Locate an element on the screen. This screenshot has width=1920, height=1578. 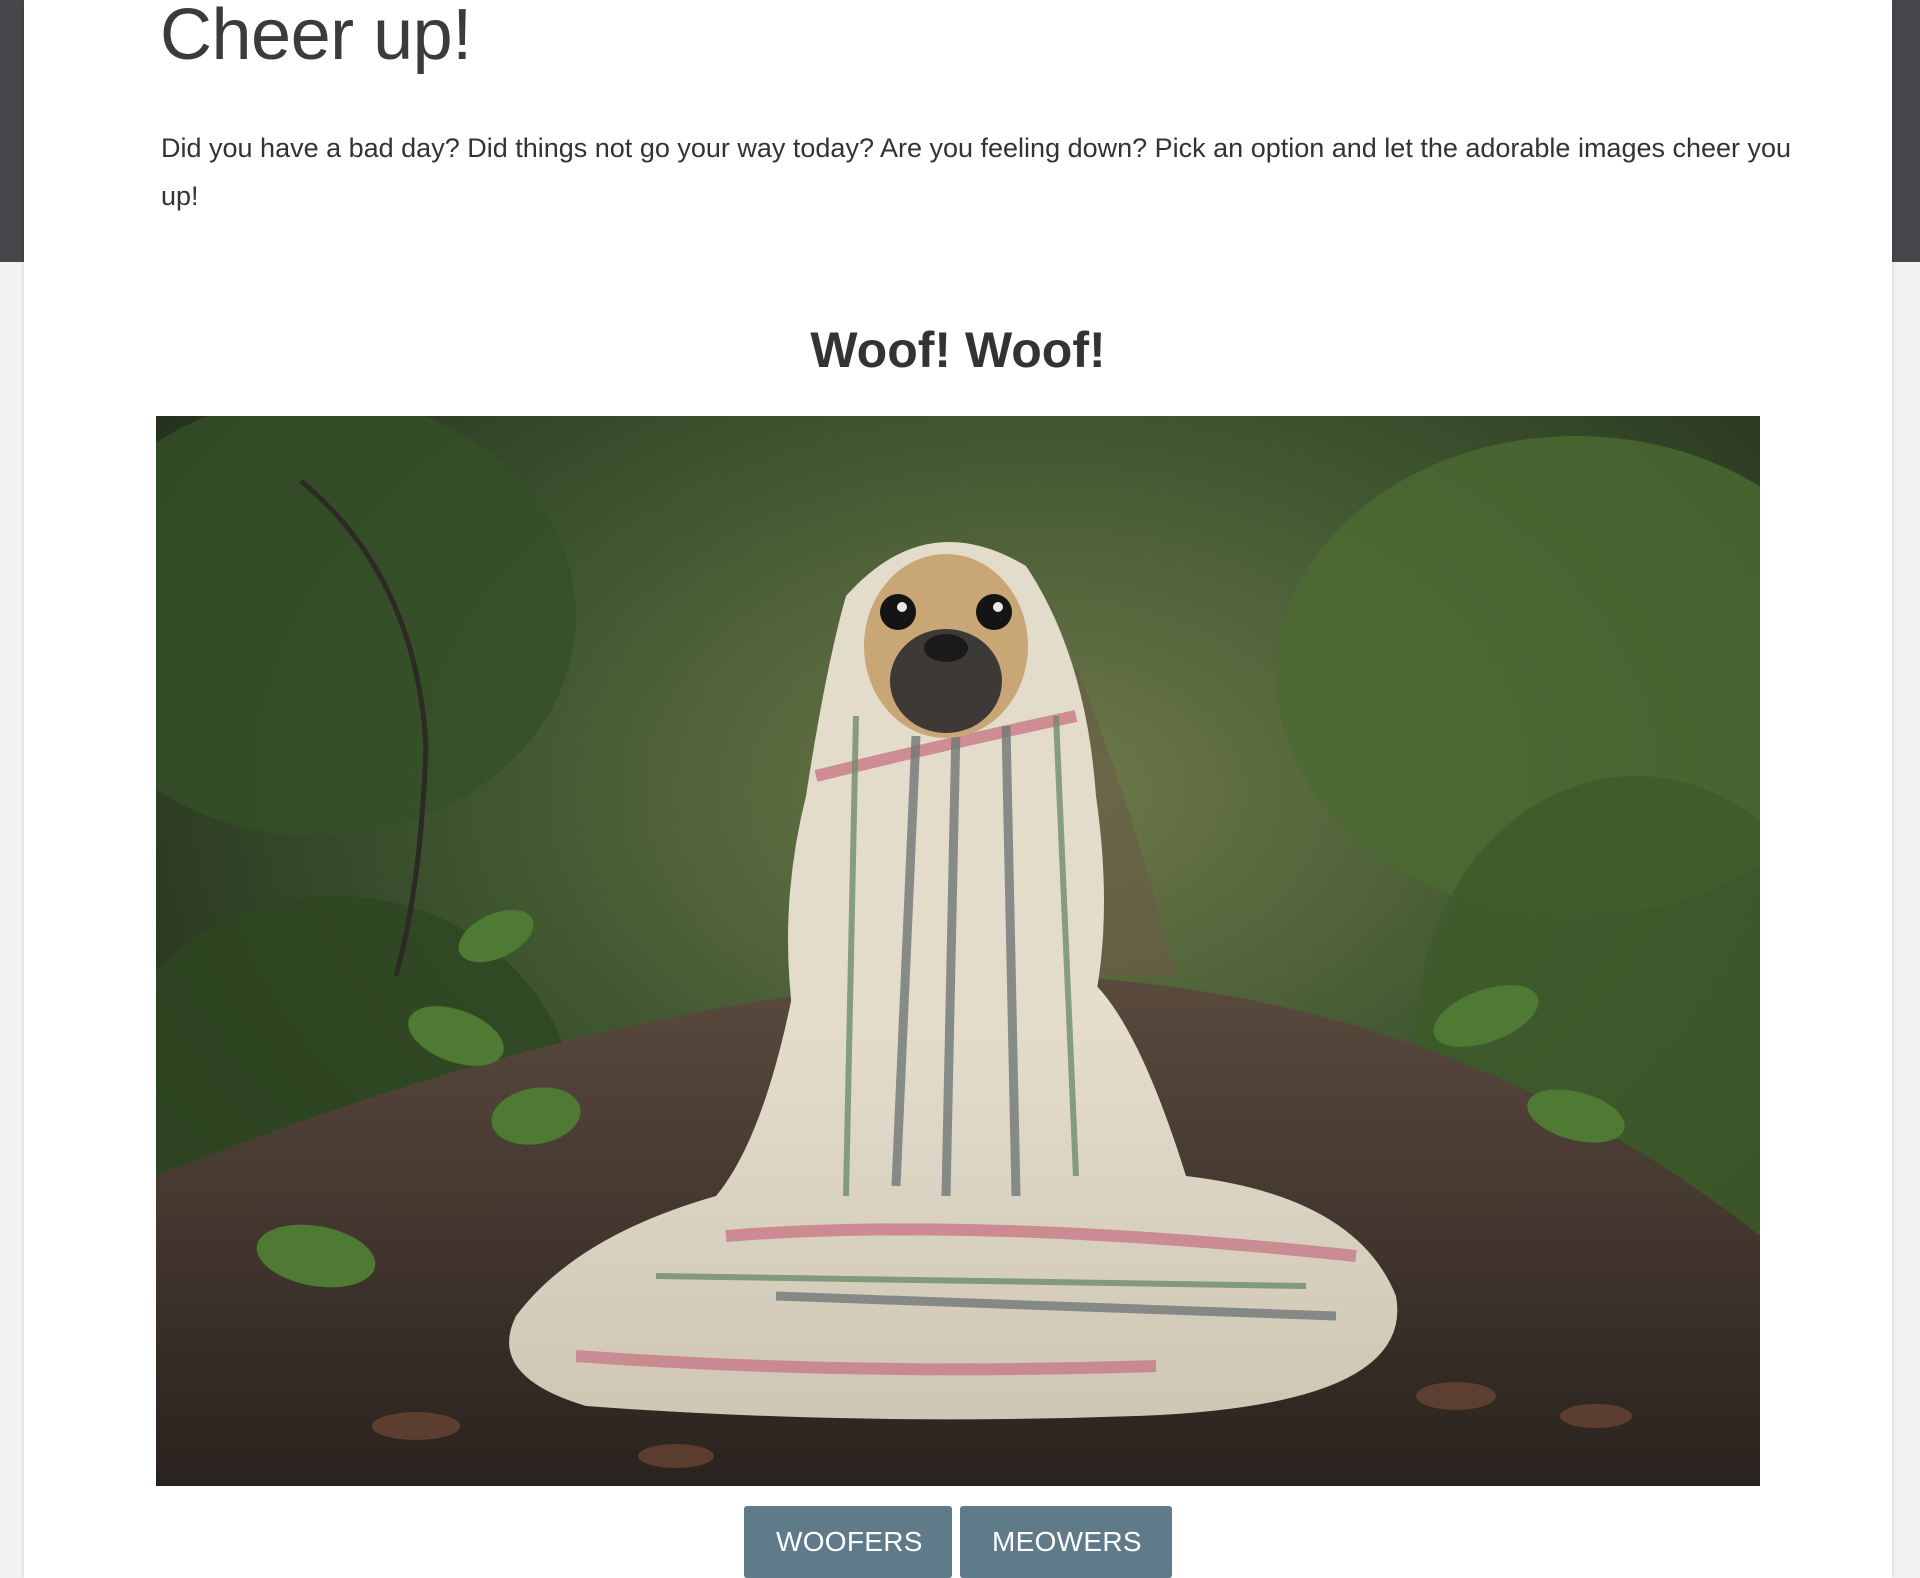
woofers-button: WOOFERS is located at coordinates (848, 1542).